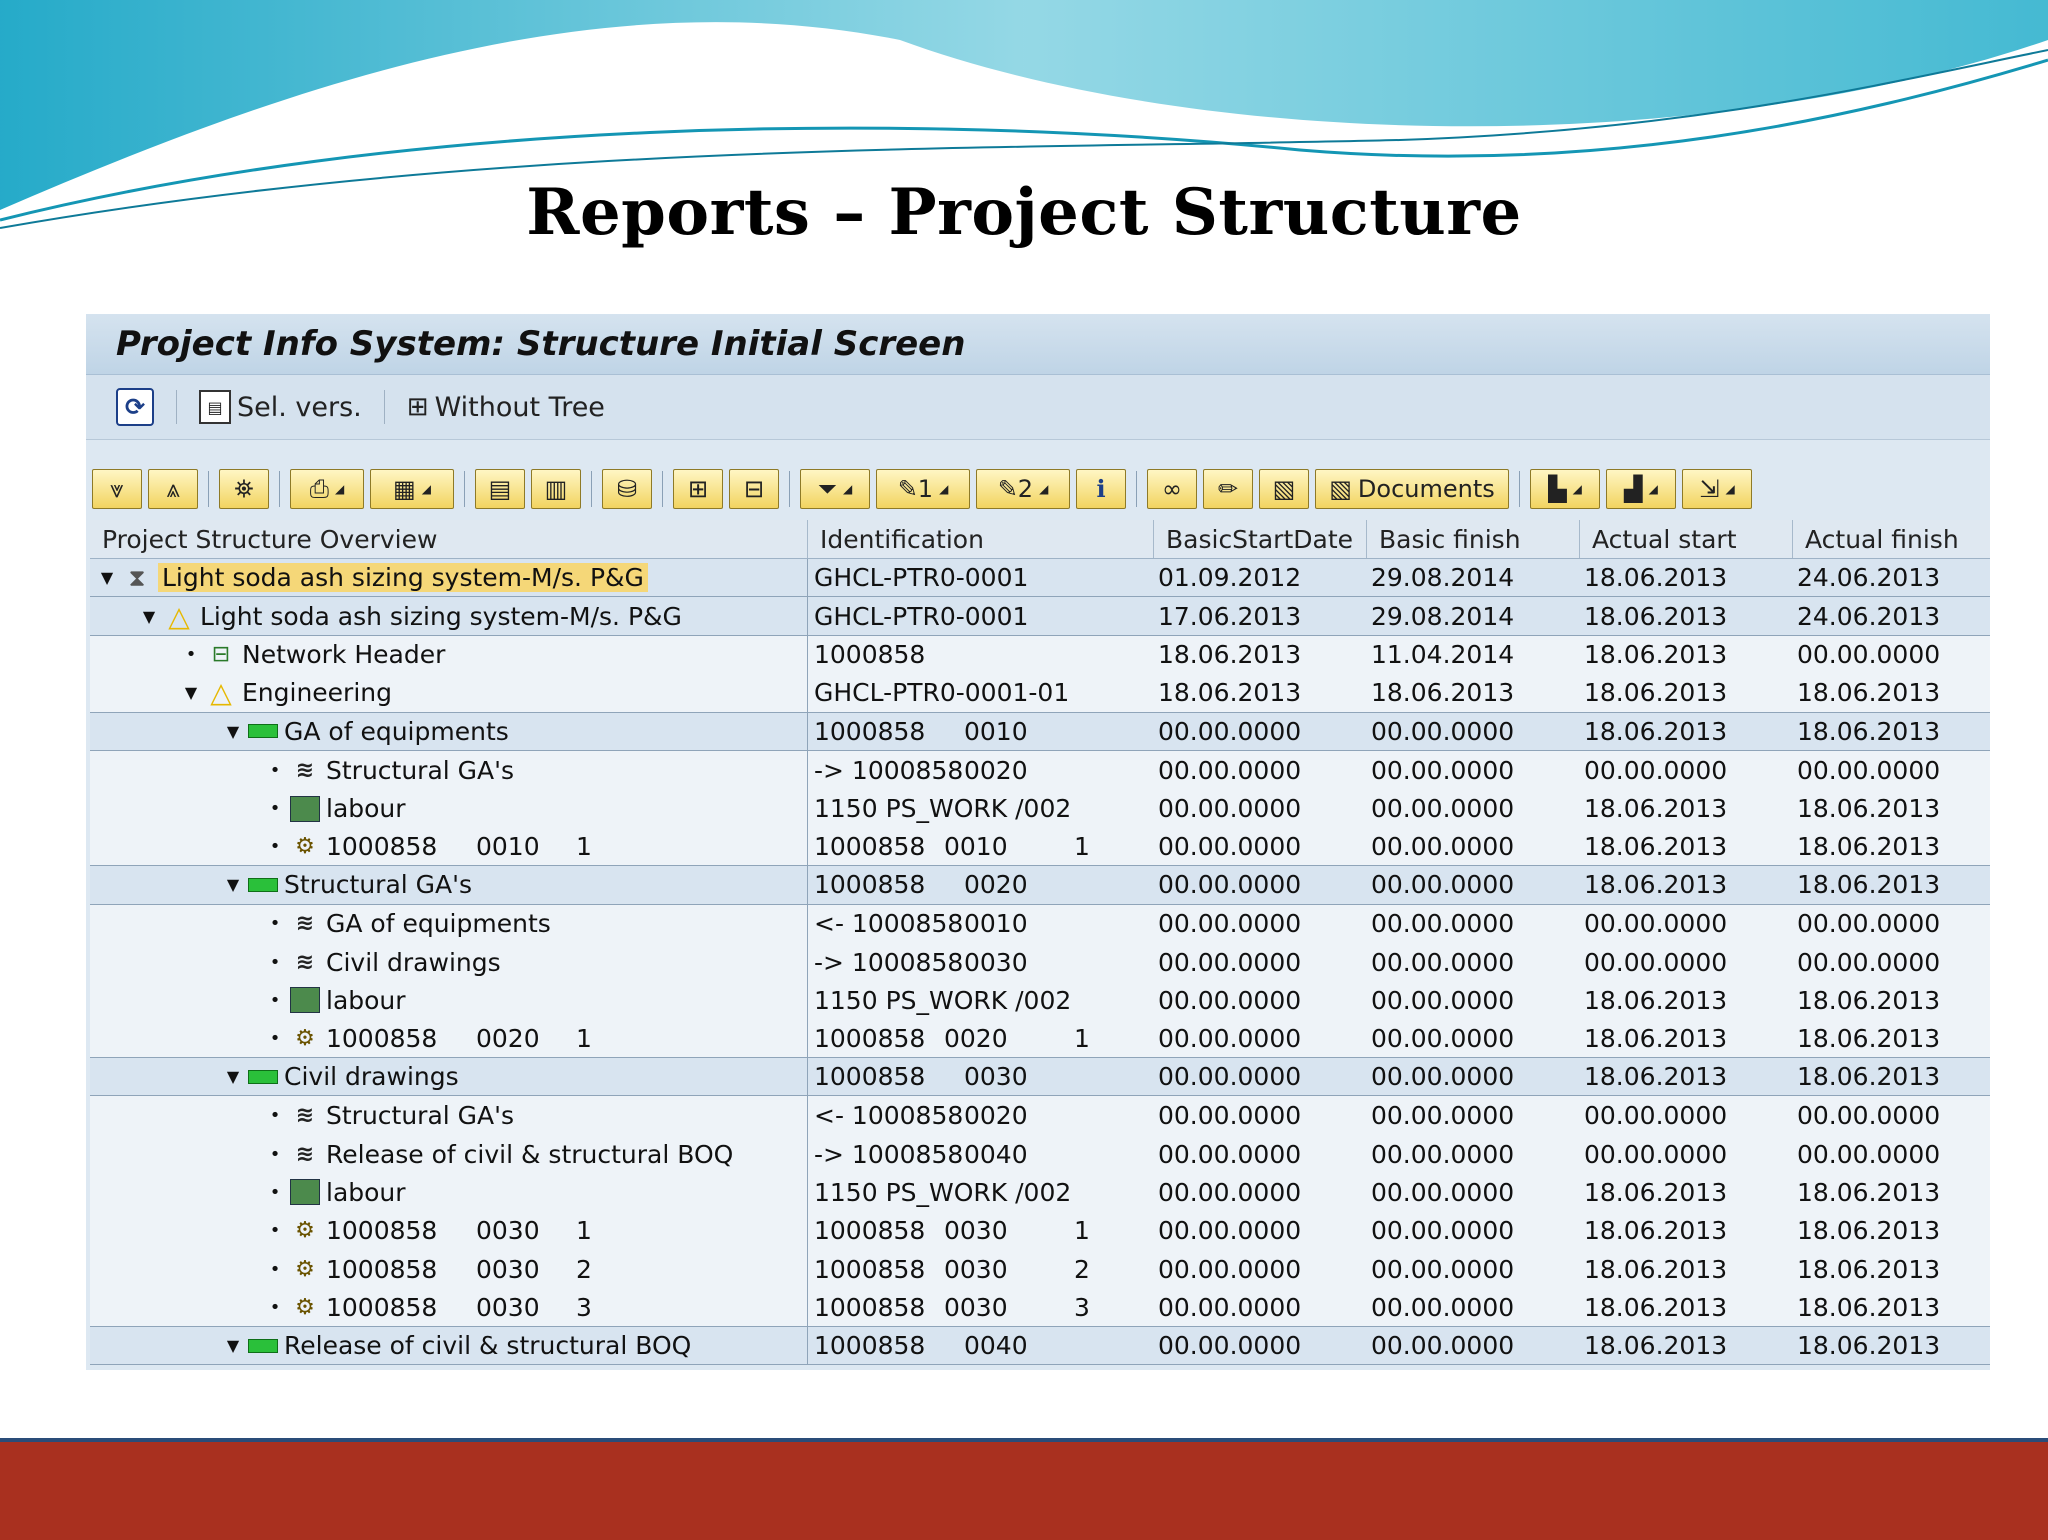 The width and height of the screenshot is (2048, 1540). Describe the element at coordinates (404, 489) in the screenshot. I see `grid-icon: ▦` at that location.